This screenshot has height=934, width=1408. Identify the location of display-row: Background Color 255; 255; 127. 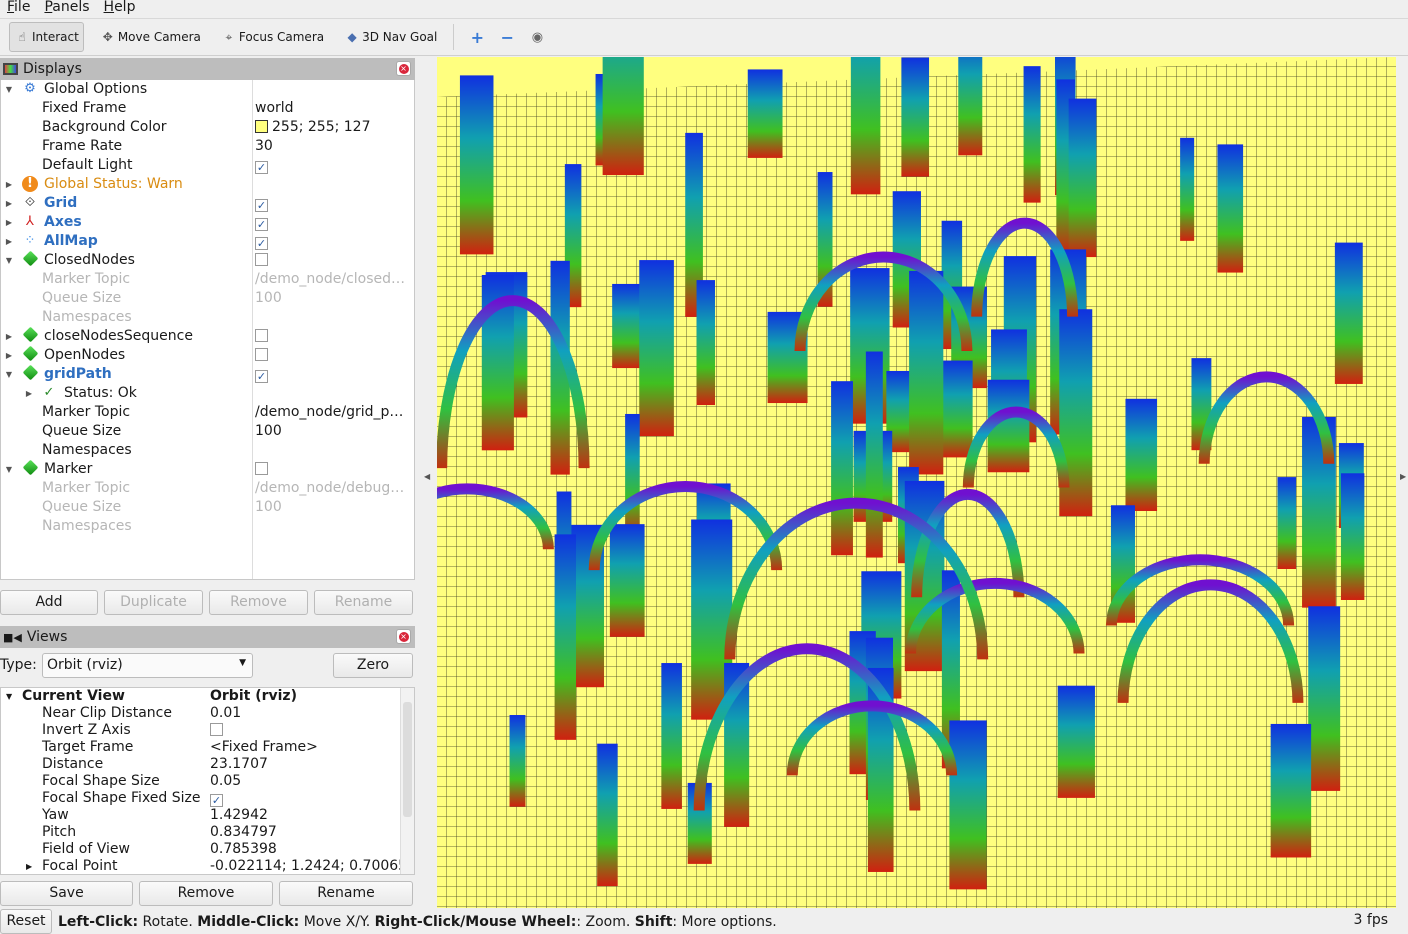
(207, 127).